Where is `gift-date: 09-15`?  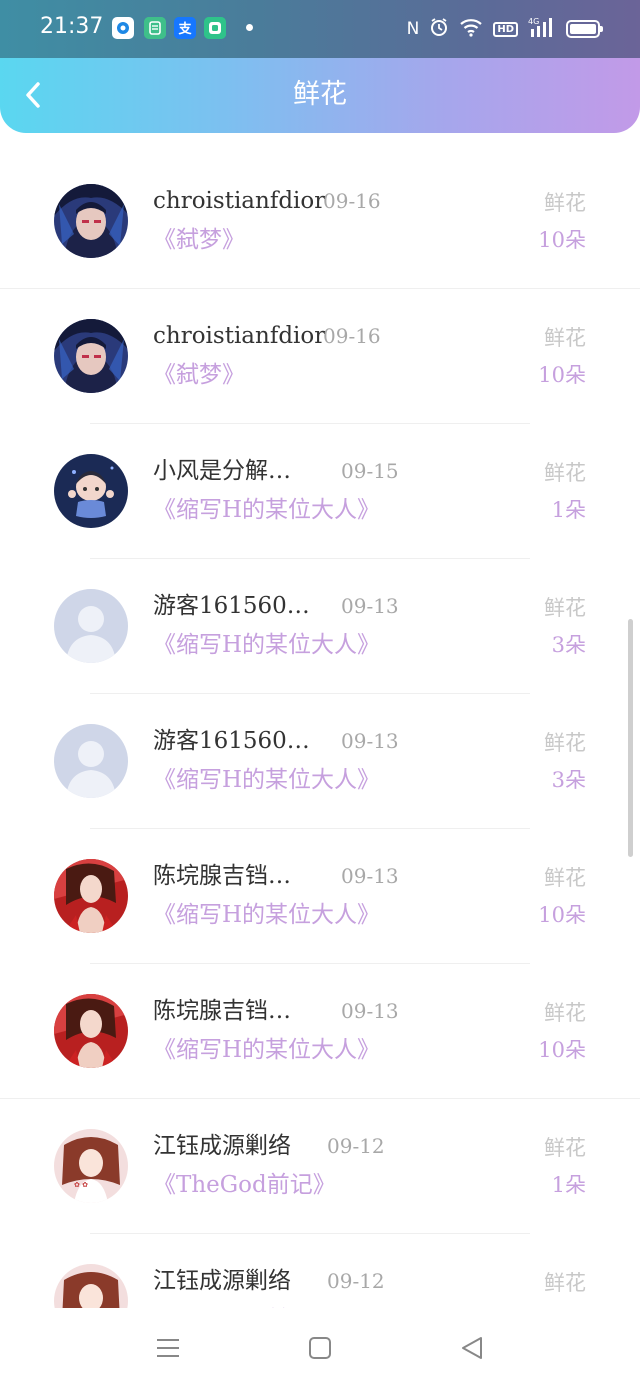 gift-date: 09-15 is located at coordinates (370, 471).